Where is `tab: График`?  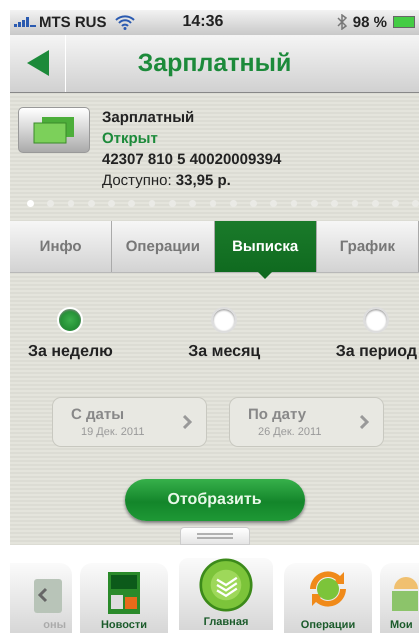 tab: График is located at coordinates (367, 246).